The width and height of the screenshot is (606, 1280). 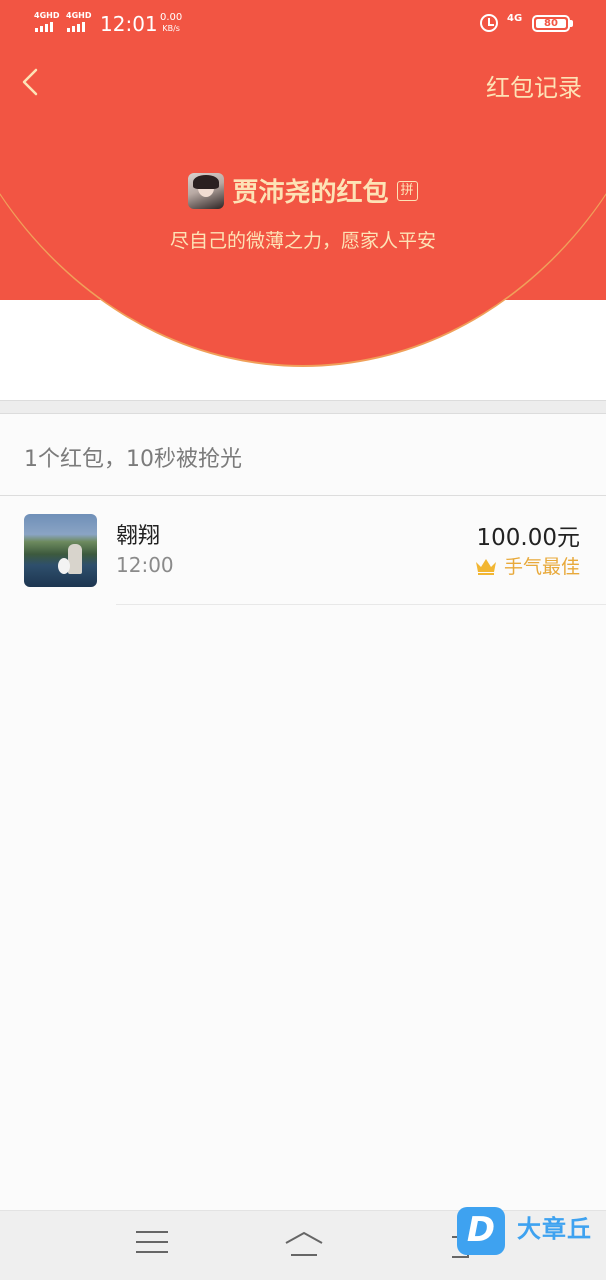 I want to click on sim1-label: 4GHD, so click(x=47, y=15).